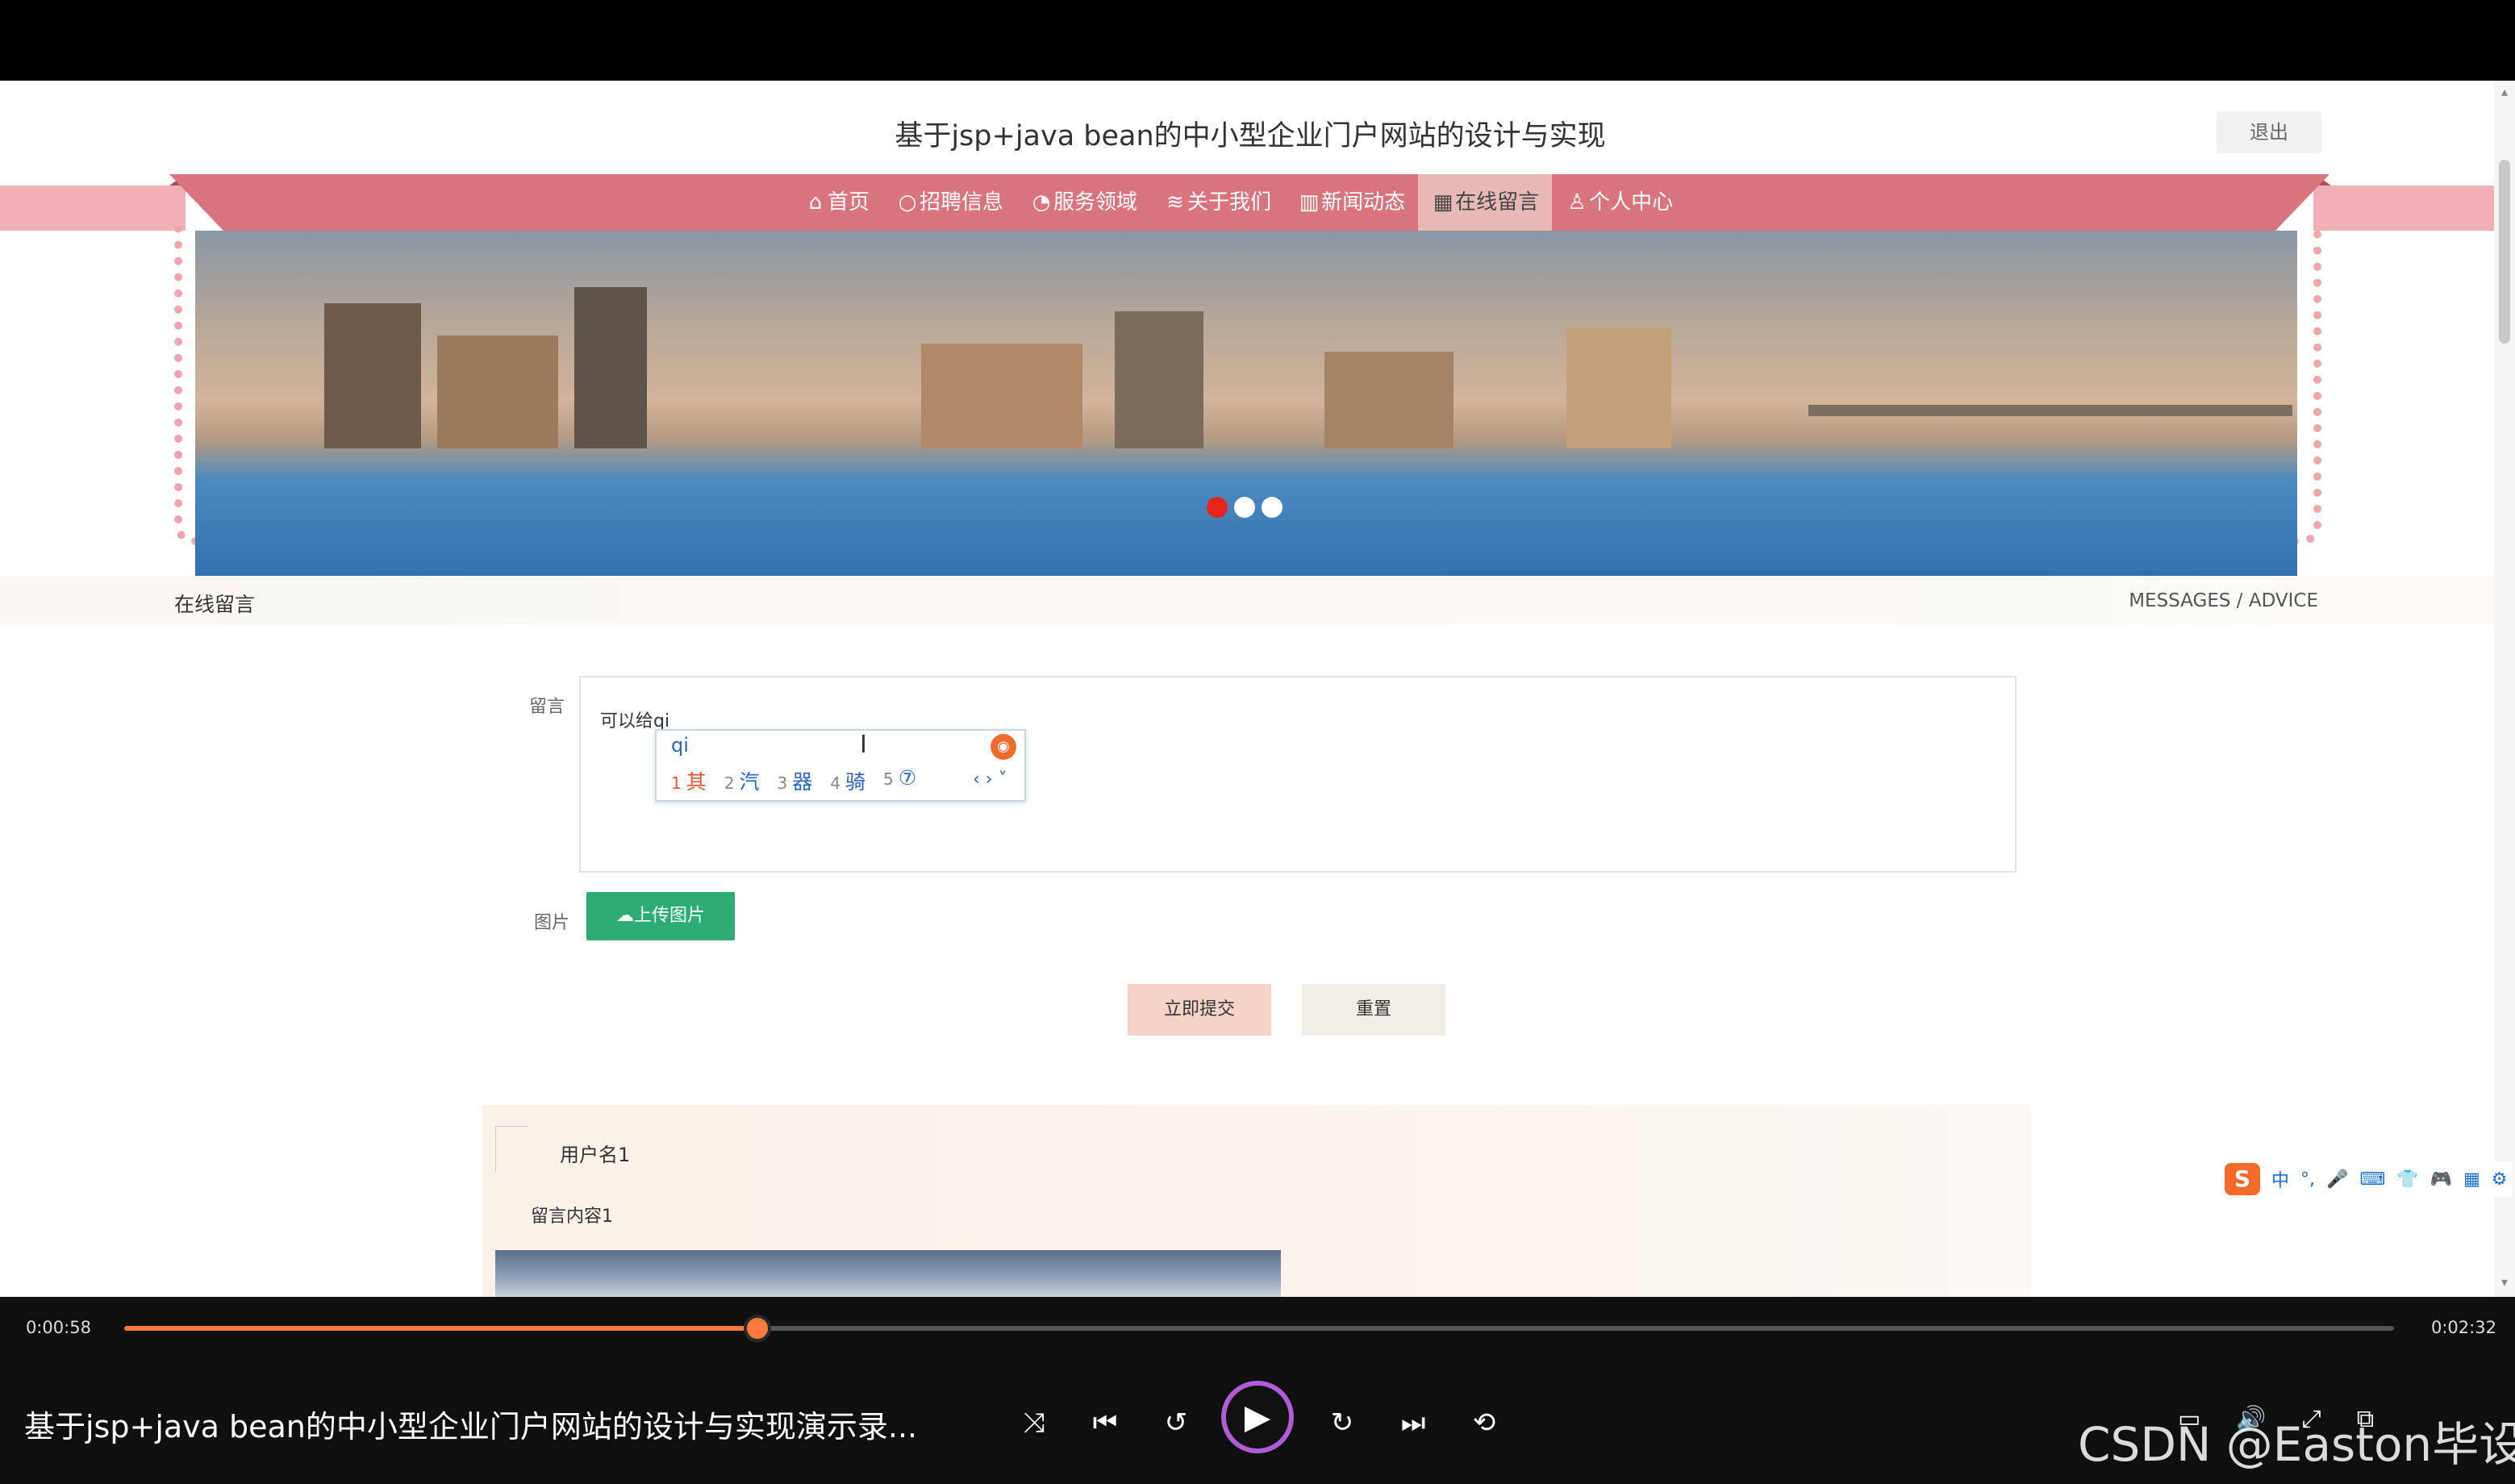 The height and width of the screenshot is (1484, 2515). I want to click on ime-candidate: 1其, so click(689, 780).